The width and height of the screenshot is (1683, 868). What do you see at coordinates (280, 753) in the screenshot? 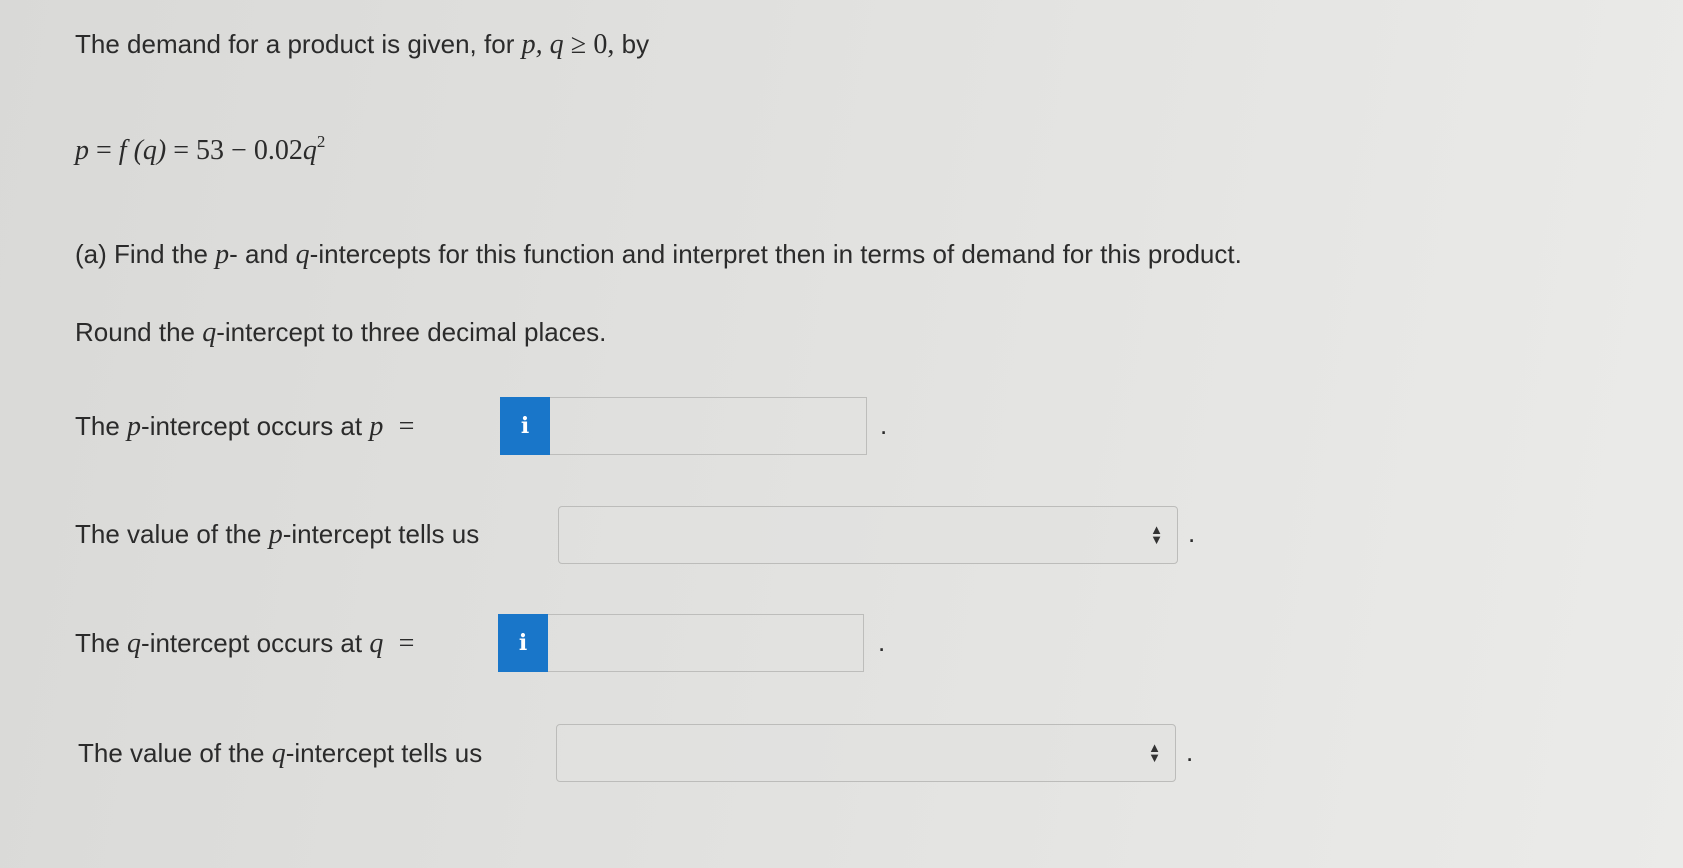
I see `q-interpret-label: The value of the q-intercept tells us` at bounding box center [280, 753].